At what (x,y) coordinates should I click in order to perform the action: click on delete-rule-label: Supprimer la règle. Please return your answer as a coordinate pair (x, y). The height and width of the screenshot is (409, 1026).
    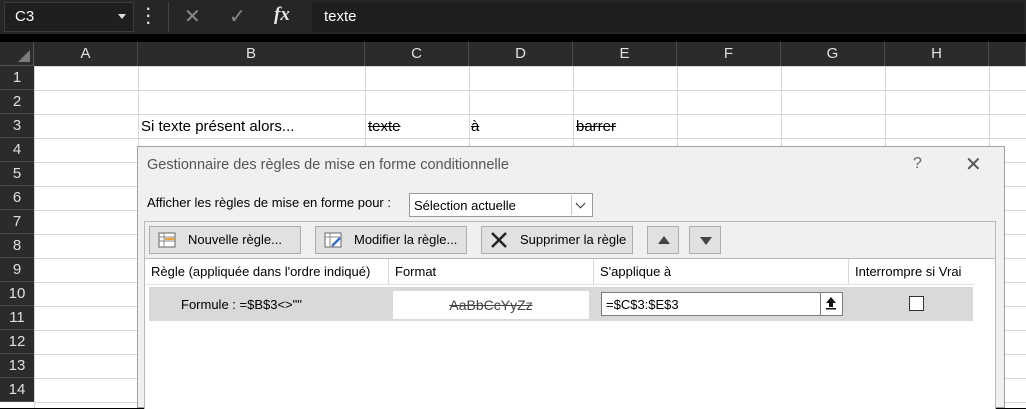
    Looking at the image, I should click on (573, 239).